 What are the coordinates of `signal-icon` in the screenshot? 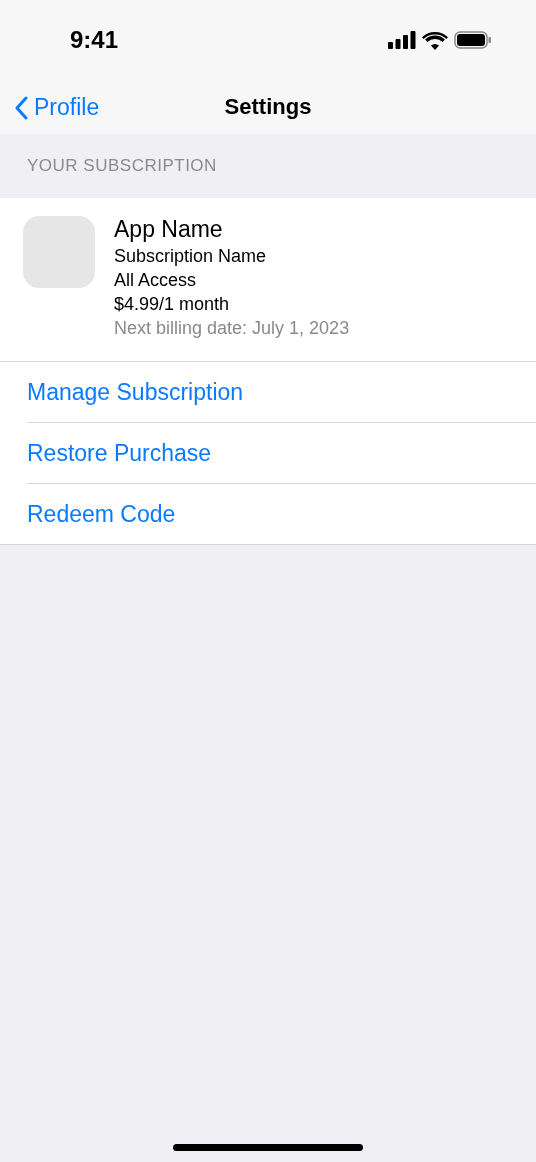 It's located at (402, 40).